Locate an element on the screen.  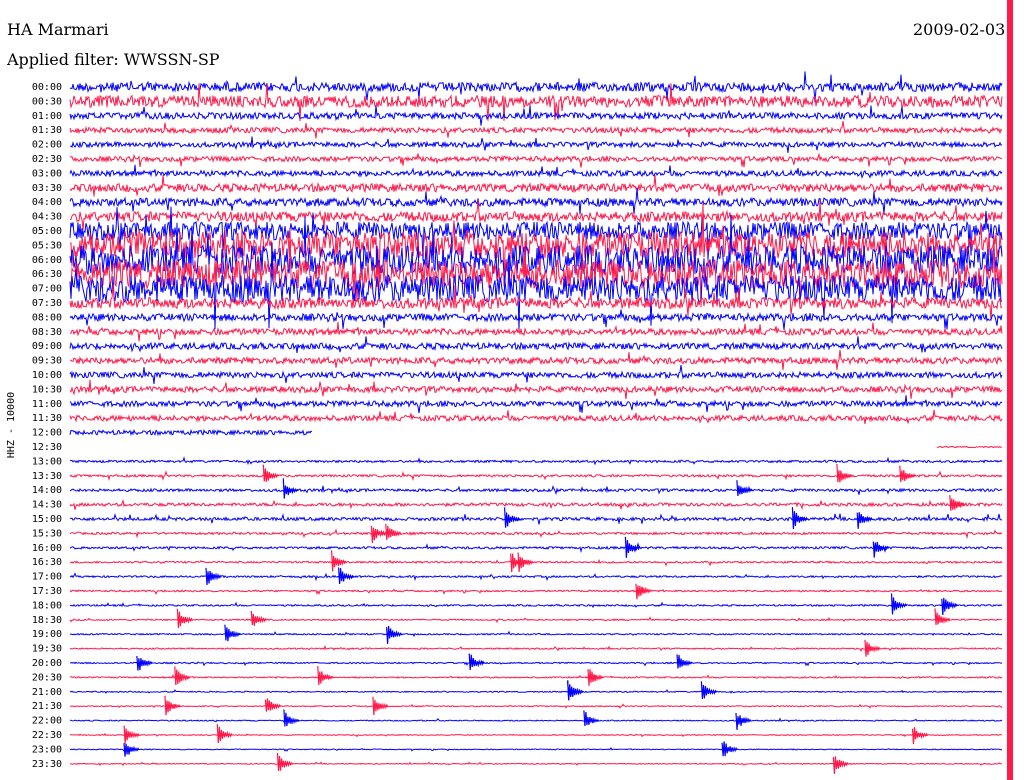
row-label: 07:00 is located at coordinates (47, 289).